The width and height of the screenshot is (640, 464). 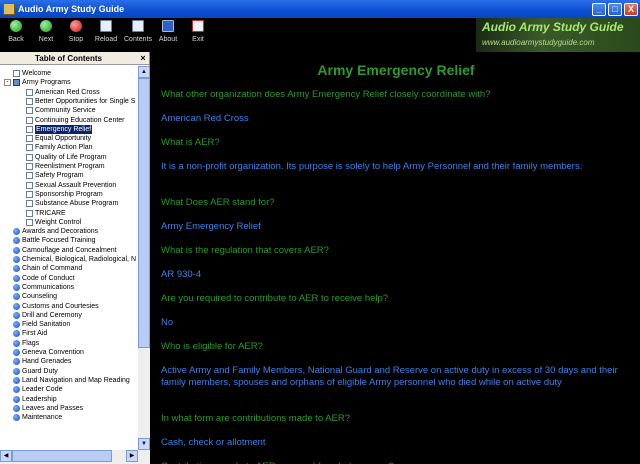 What do you see at coordinates (62, 456) in the screenshot?
I see `hscroll-thumb` at bounding box center [62, 456].